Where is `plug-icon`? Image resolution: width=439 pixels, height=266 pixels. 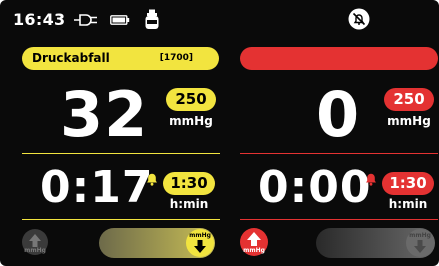 plug-icon is located at coordinates (85, 20).